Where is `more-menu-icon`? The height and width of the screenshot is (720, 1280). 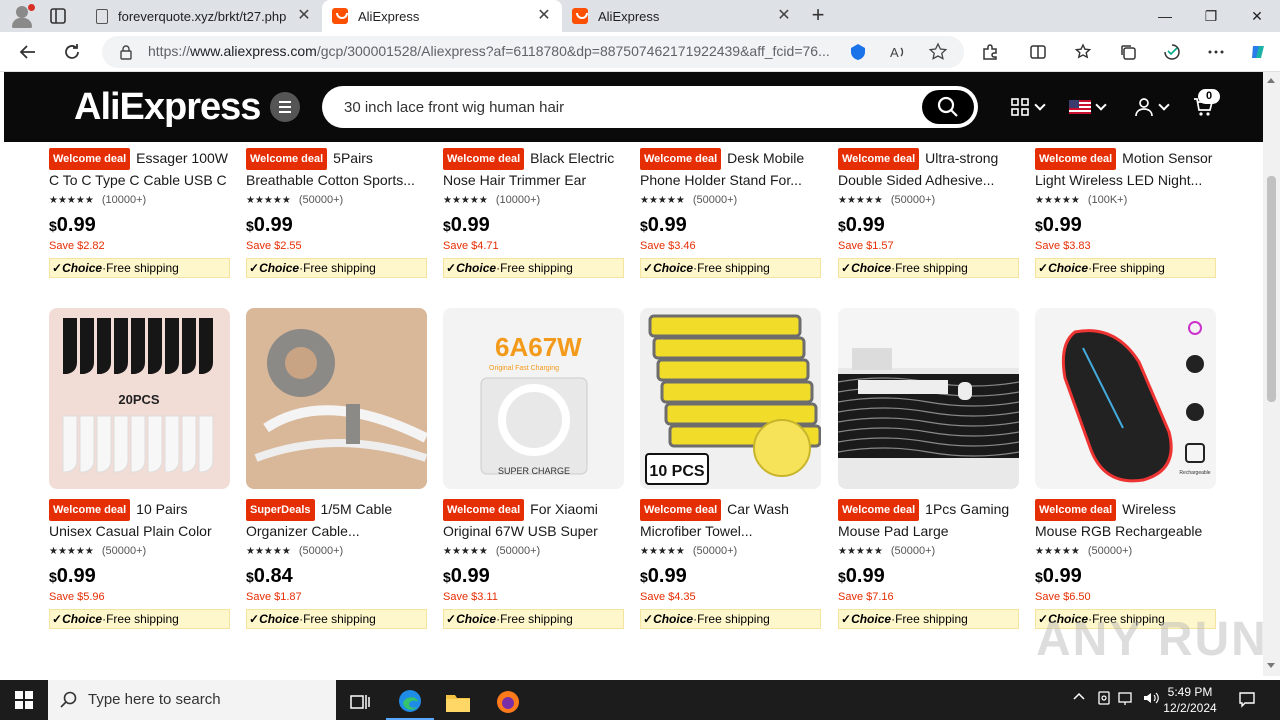
more-menu-icon is located at coordinates (1216, 52).